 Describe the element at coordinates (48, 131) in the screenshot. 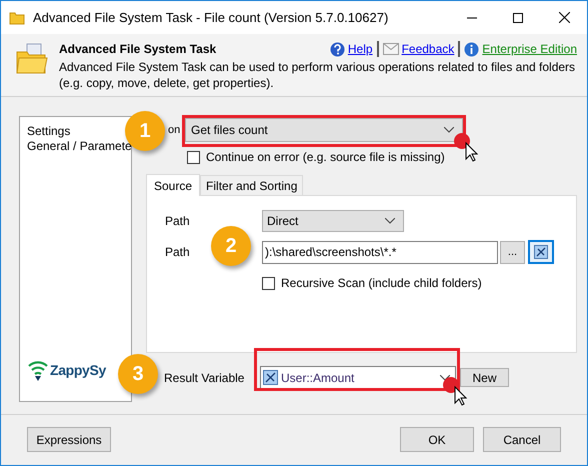

I see `sidebar-item: Settings` at that location.